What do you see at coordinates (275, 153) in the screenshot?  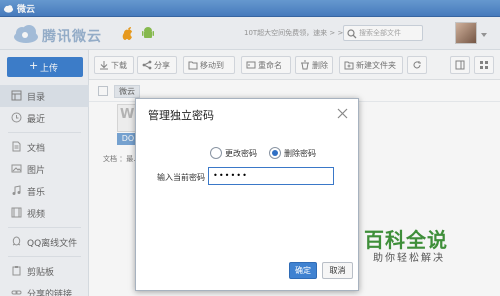 I see `radio-delete-password` at bounding box center [275, 153].